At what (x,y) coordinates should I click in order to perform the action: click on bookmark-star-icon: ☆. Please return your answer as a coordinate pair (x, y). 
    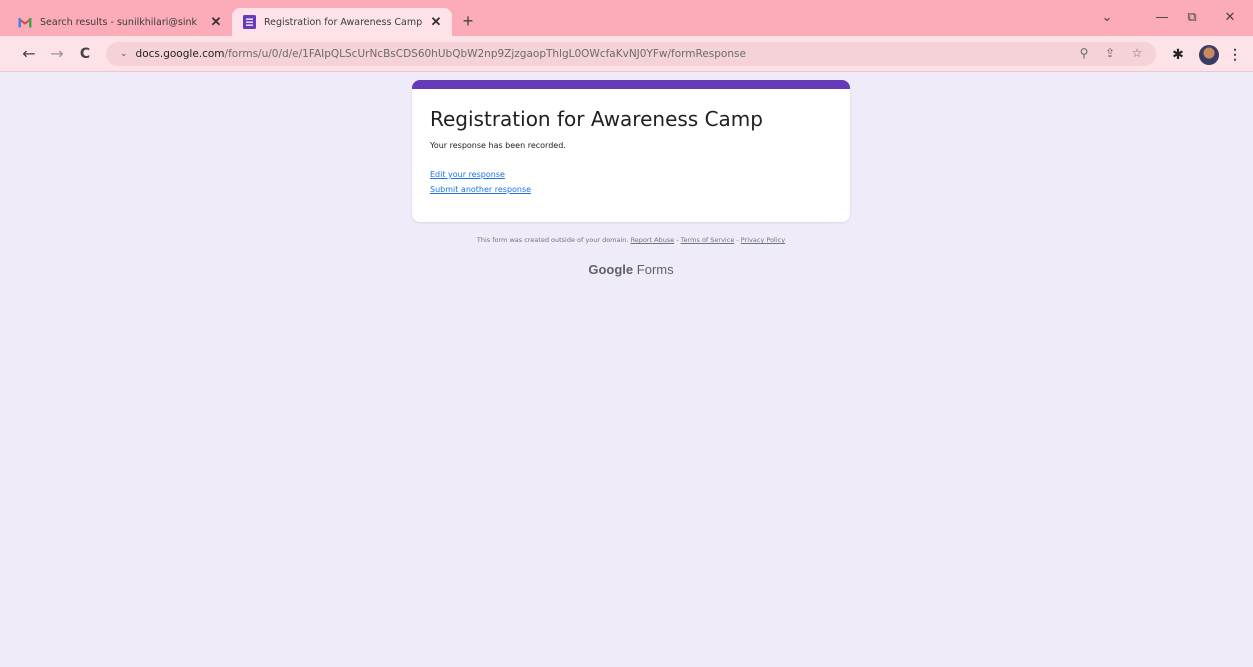
    Looking at the image, I should click on (1137, 53).